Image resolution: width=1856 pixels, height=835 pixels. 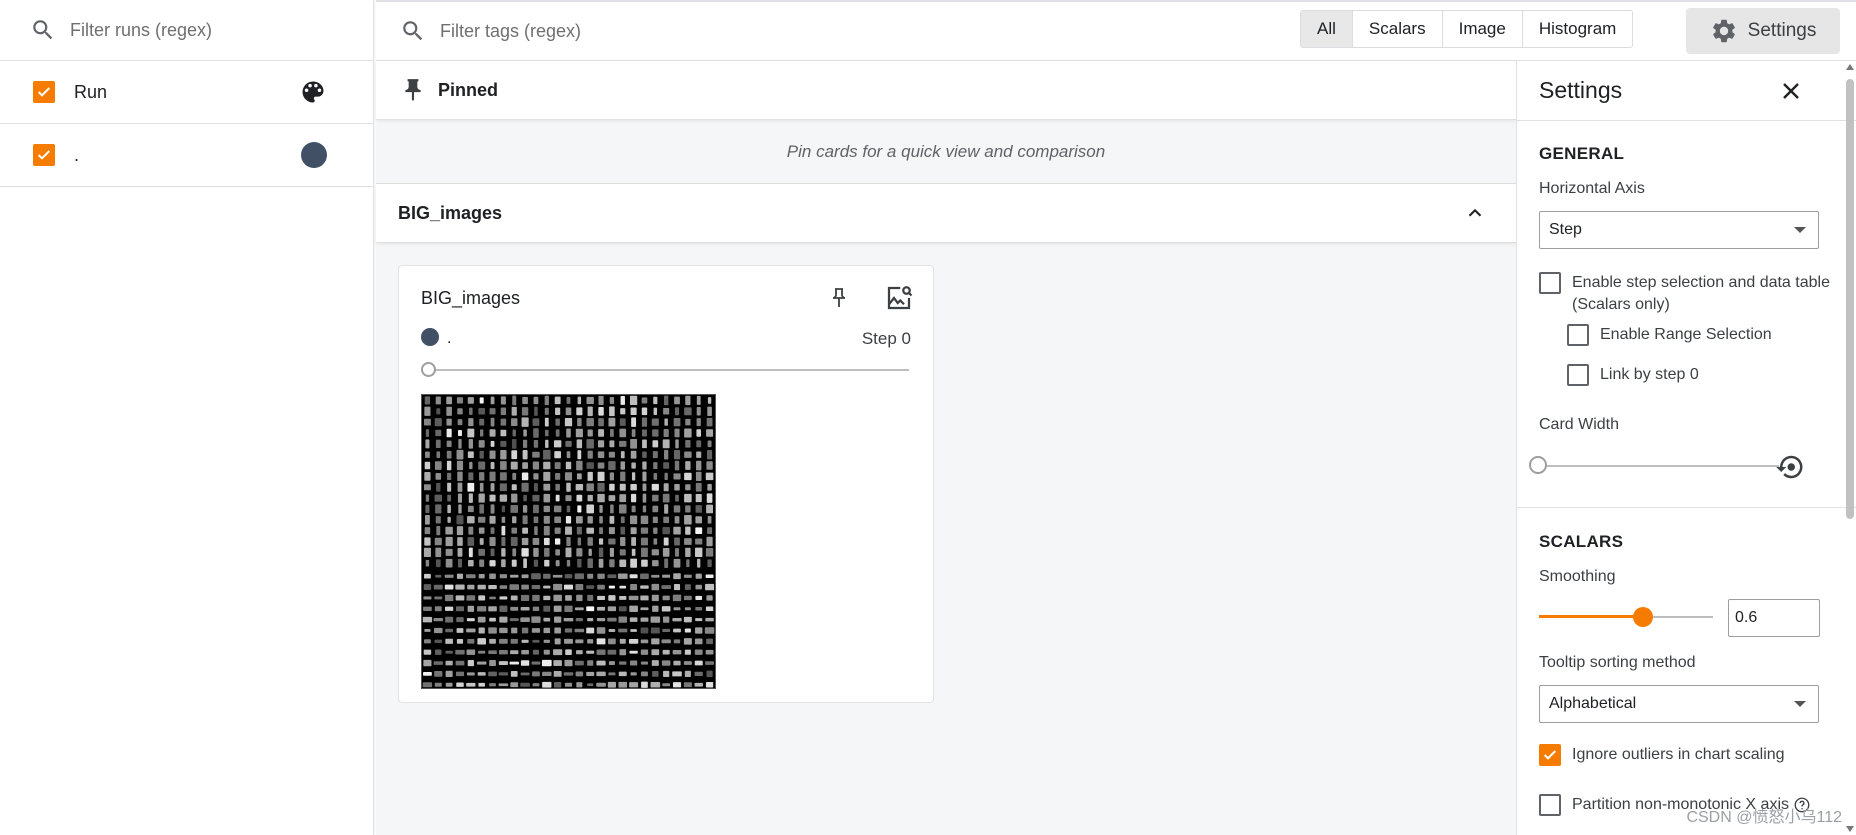 I want to click on reset-icon, so click(x=1790, y=467).